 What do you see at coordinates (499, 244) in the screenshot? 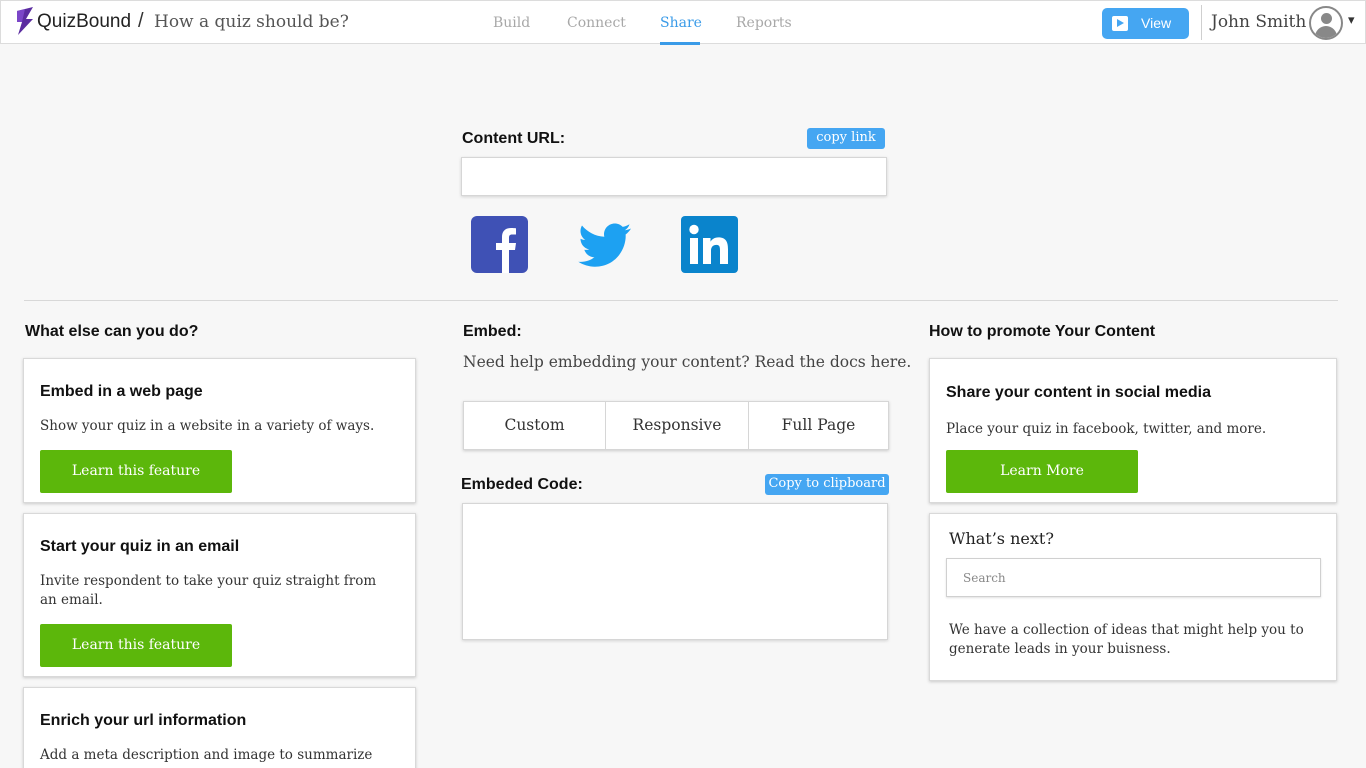
I see `facebook-icon` at bounding box center [499, 244].